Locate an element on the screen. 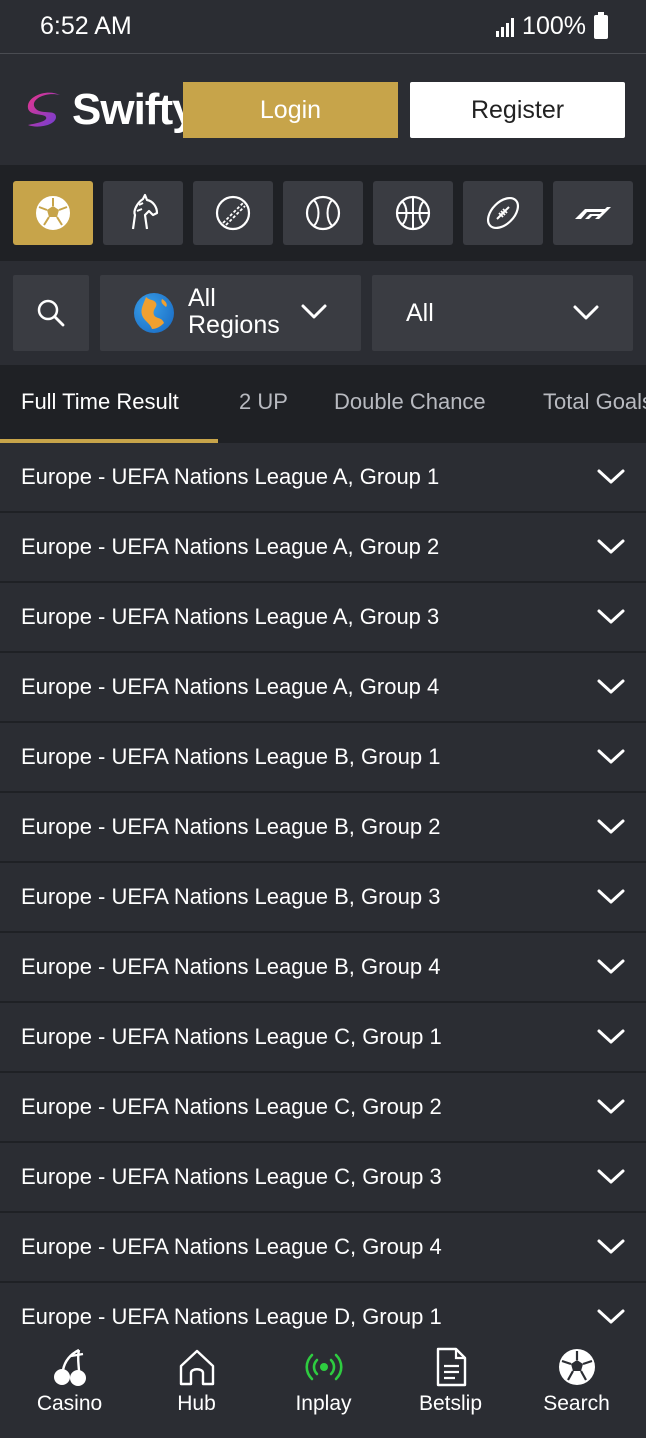  league-row: Europe - UEFA Nations League B, Group 3 is located at coordinates (323, 898).